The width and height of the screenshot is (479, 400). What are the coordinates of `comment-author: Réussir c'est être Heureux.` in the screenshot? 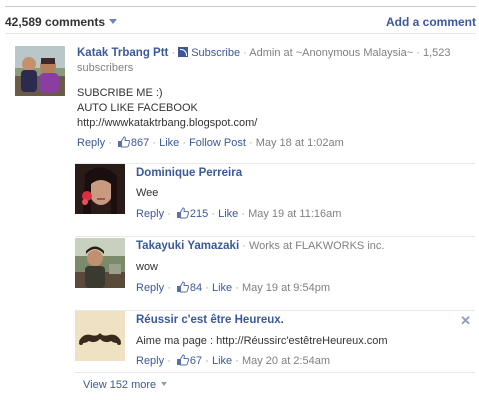 It's located at (210, 320).